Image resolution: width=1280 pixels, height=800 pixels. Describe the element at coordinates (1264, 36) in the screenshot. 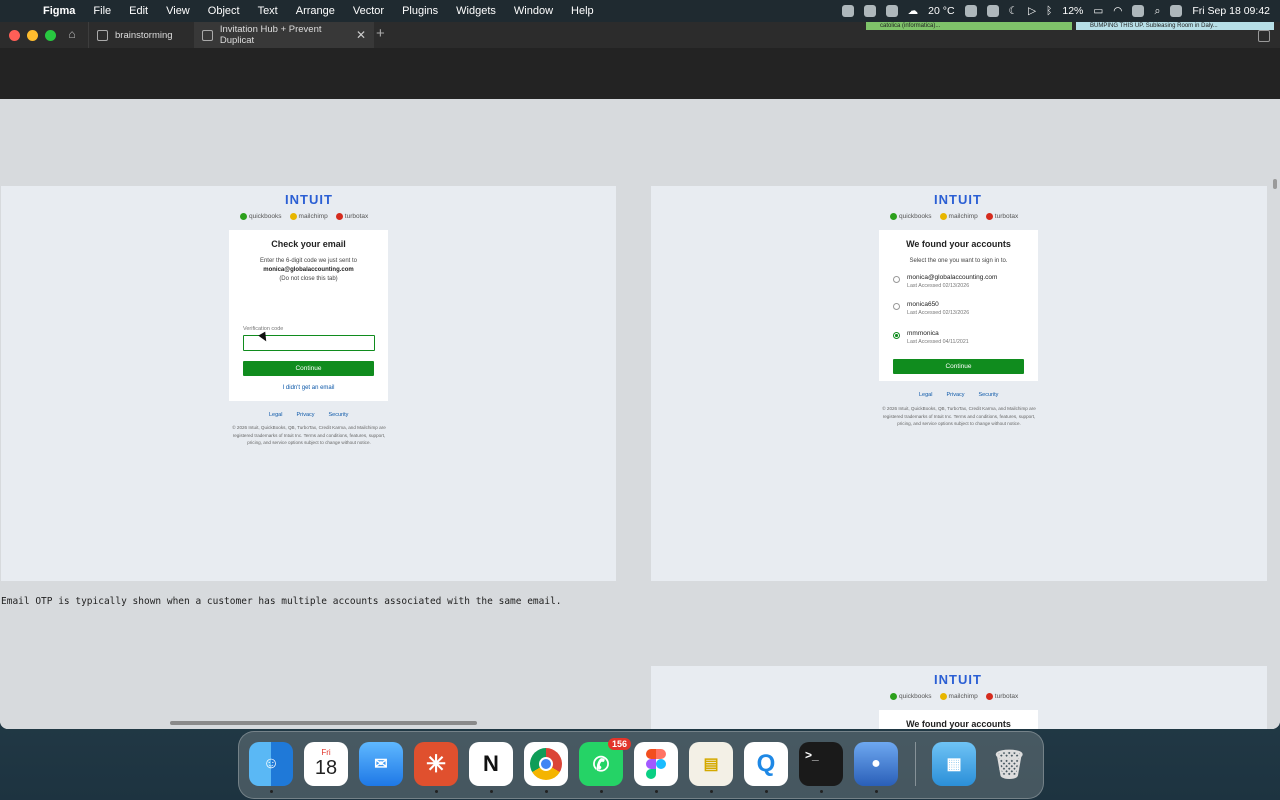

I see `sidebar-toggle-icon` at that location.